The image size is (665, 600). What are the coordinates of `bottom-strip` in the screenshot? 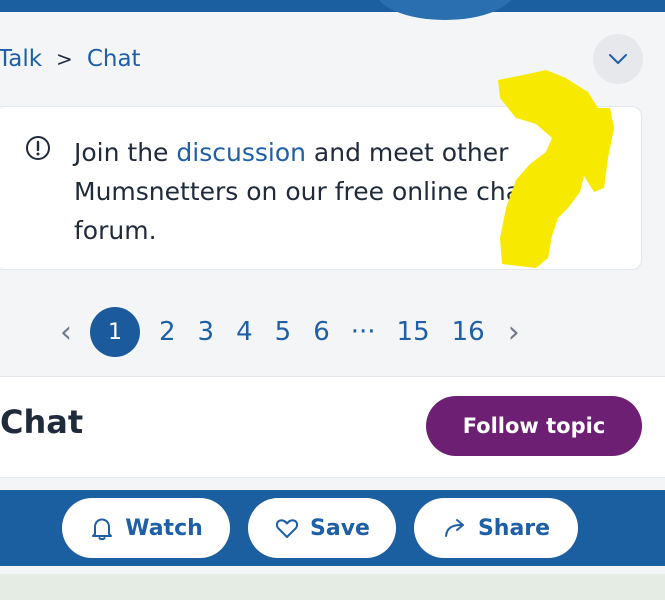 It's located at (332, 587).